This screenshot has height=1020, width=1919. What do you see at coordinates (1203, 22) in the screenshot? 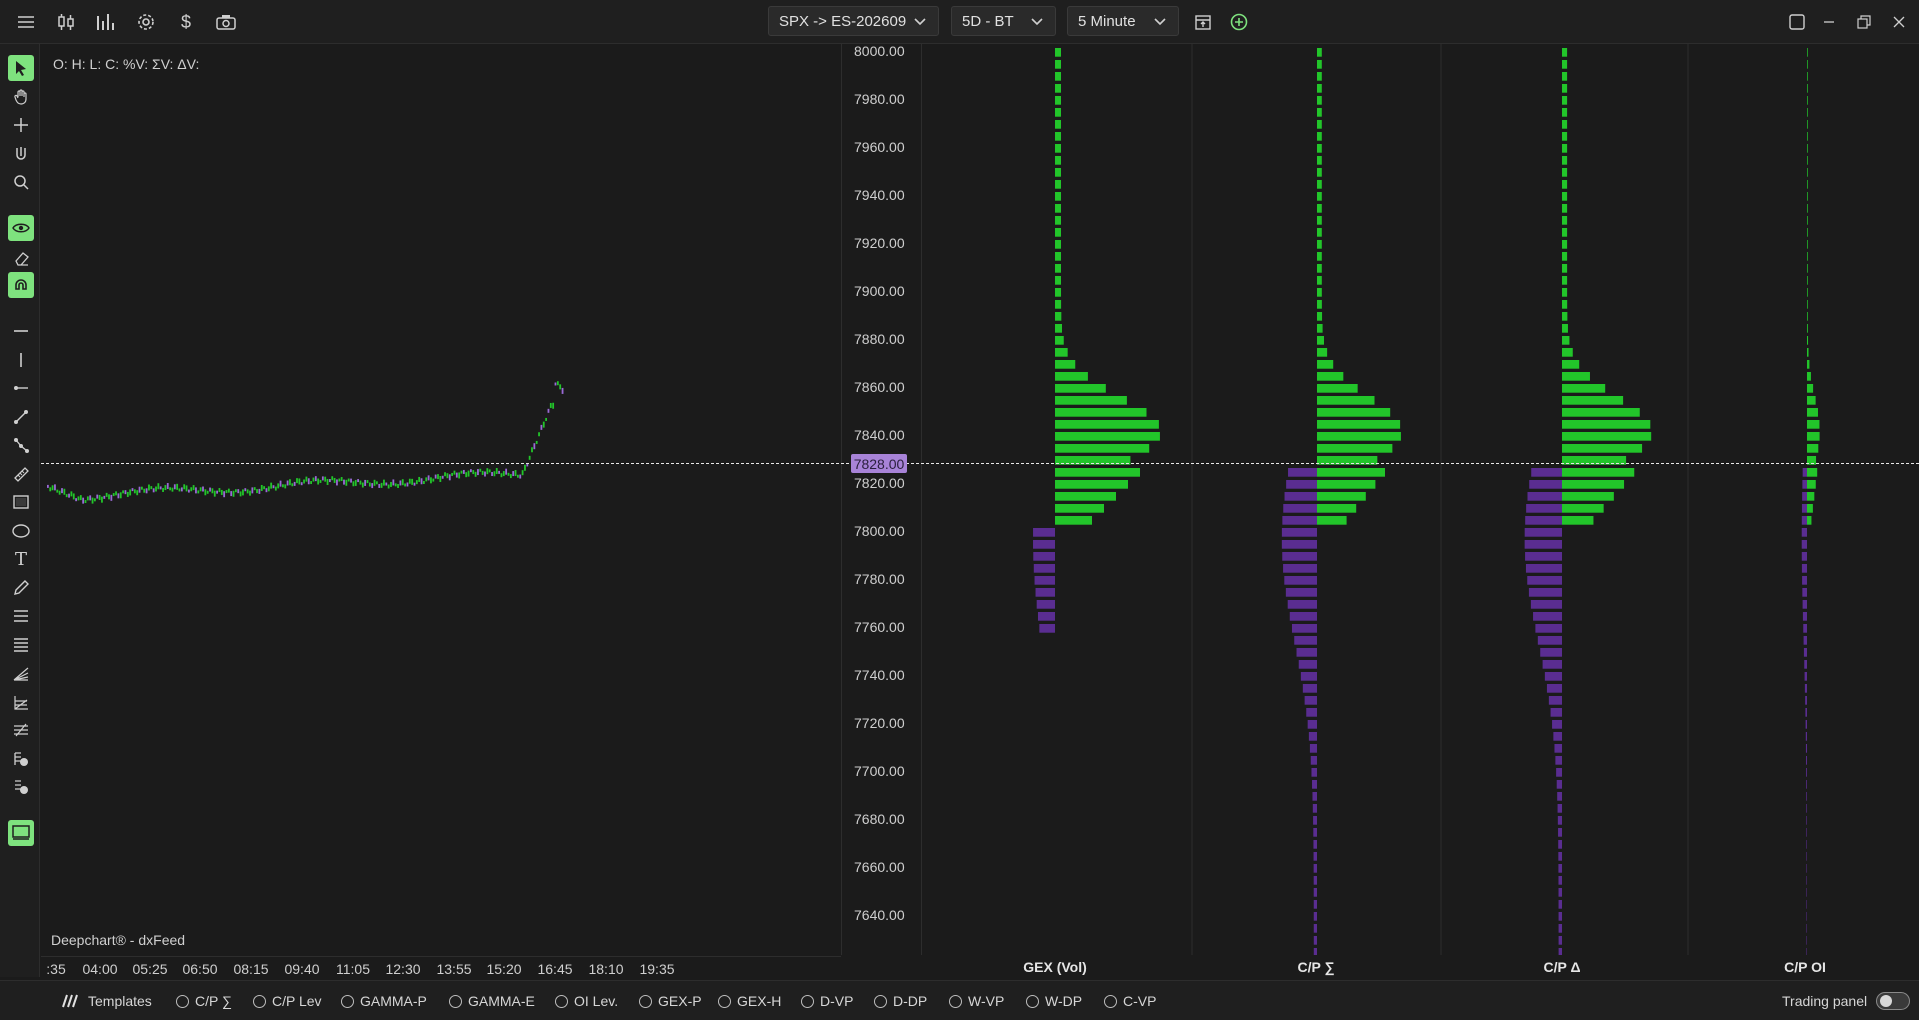
I see `calendar-icon` at bounding box center [1203, 22].